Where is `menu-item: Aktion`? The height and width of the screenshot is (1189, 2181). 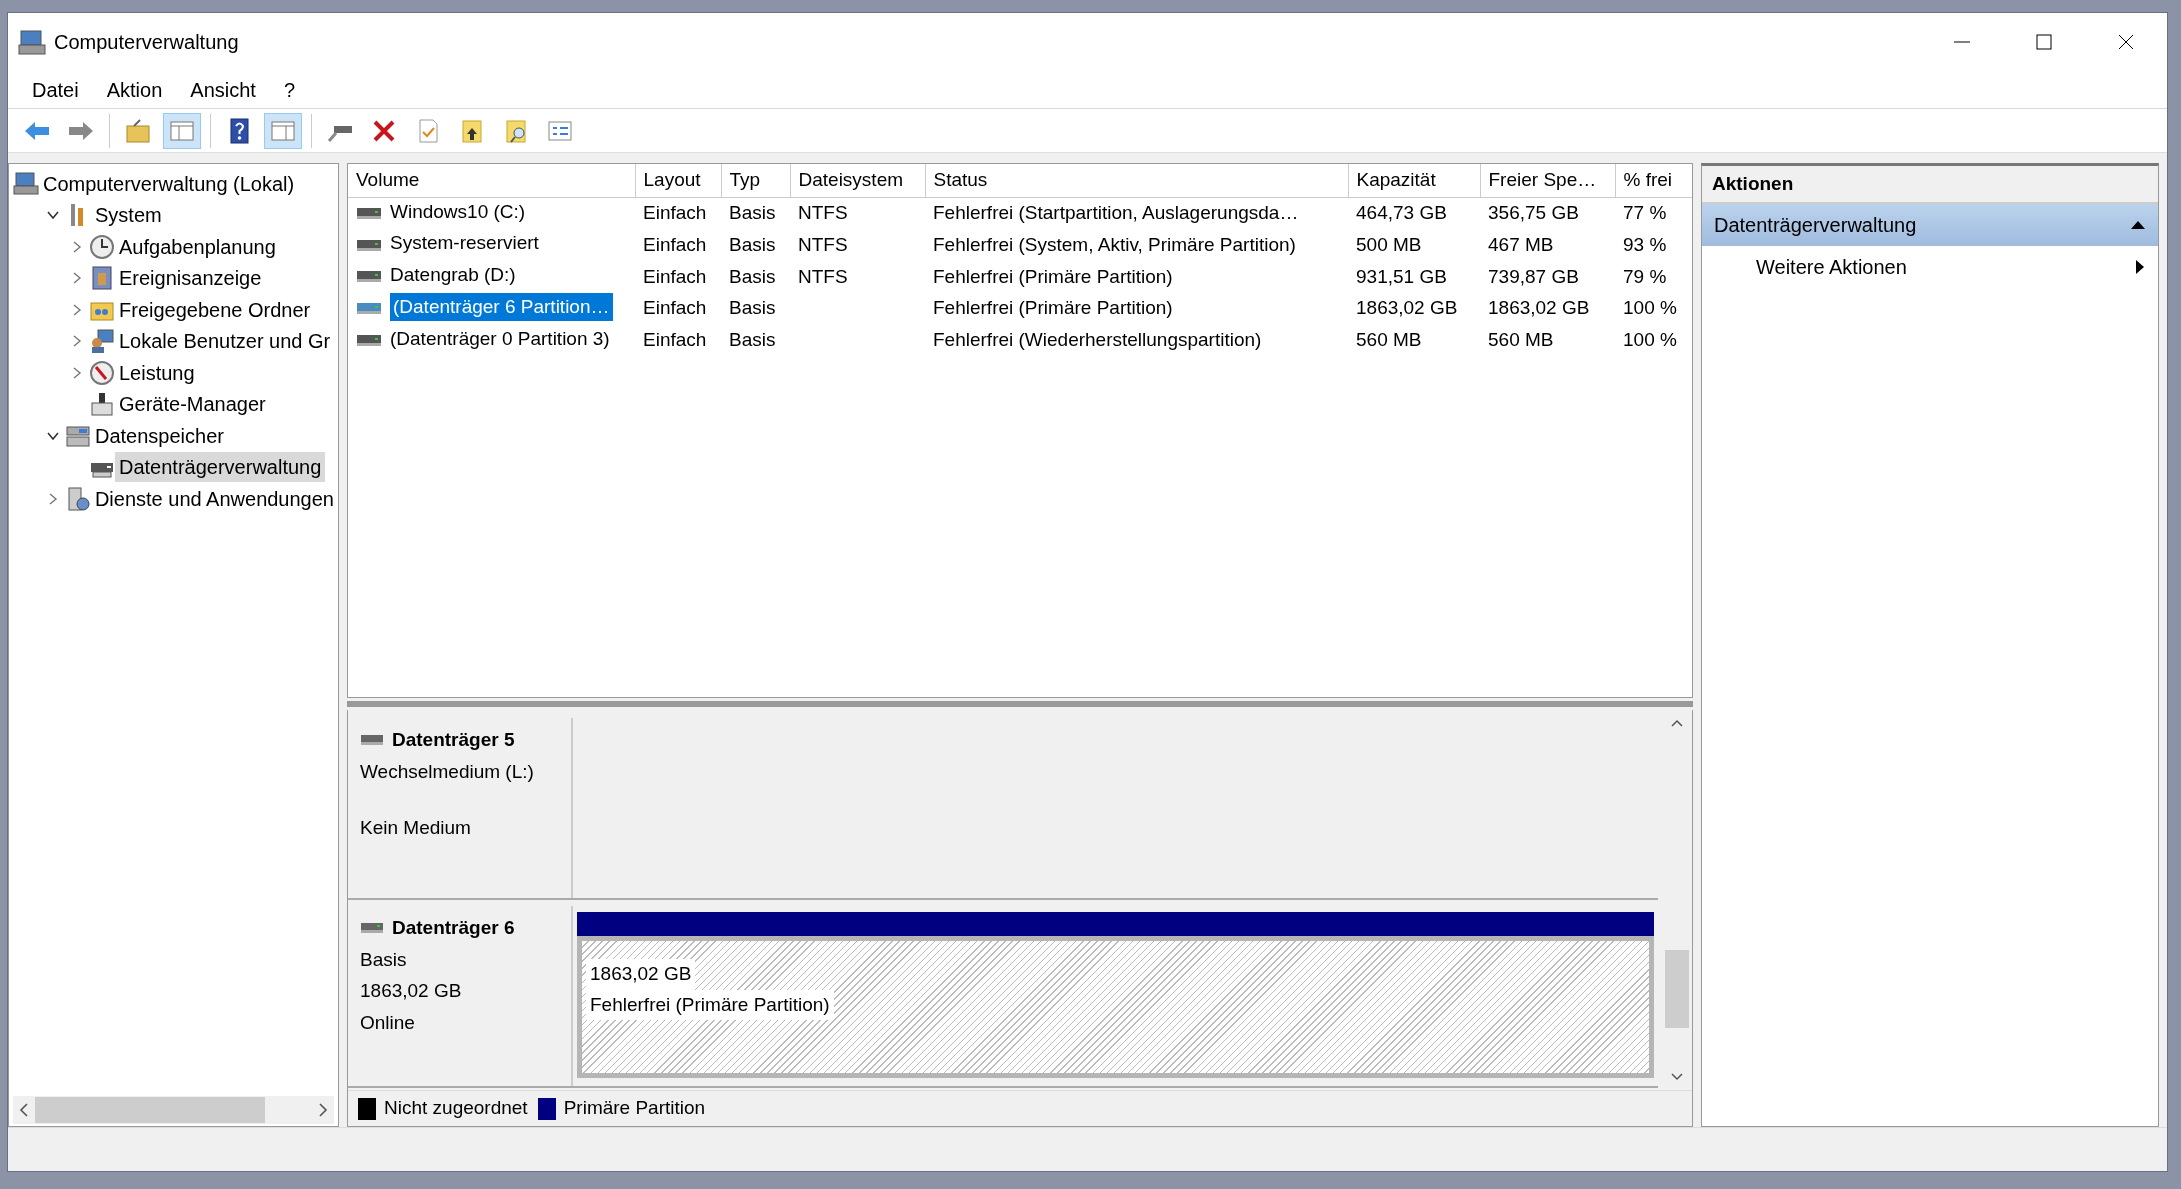 menu-item: Aktion is located at coordinates (134, 89).